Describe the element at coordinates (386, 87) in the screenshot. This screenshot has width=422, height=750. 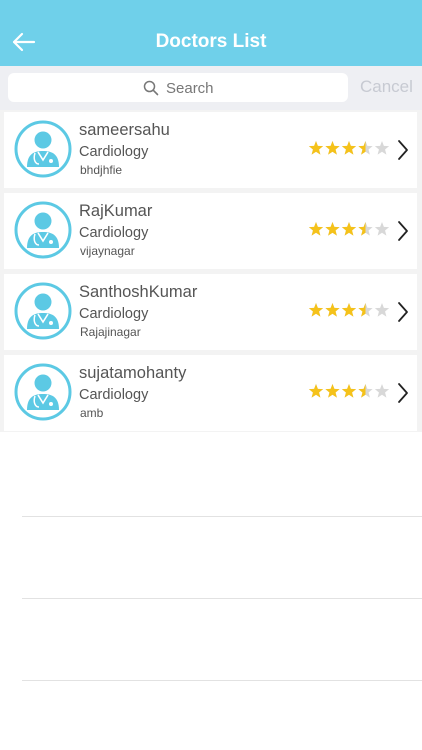
I see `cancel-button: Cancel` at that location.